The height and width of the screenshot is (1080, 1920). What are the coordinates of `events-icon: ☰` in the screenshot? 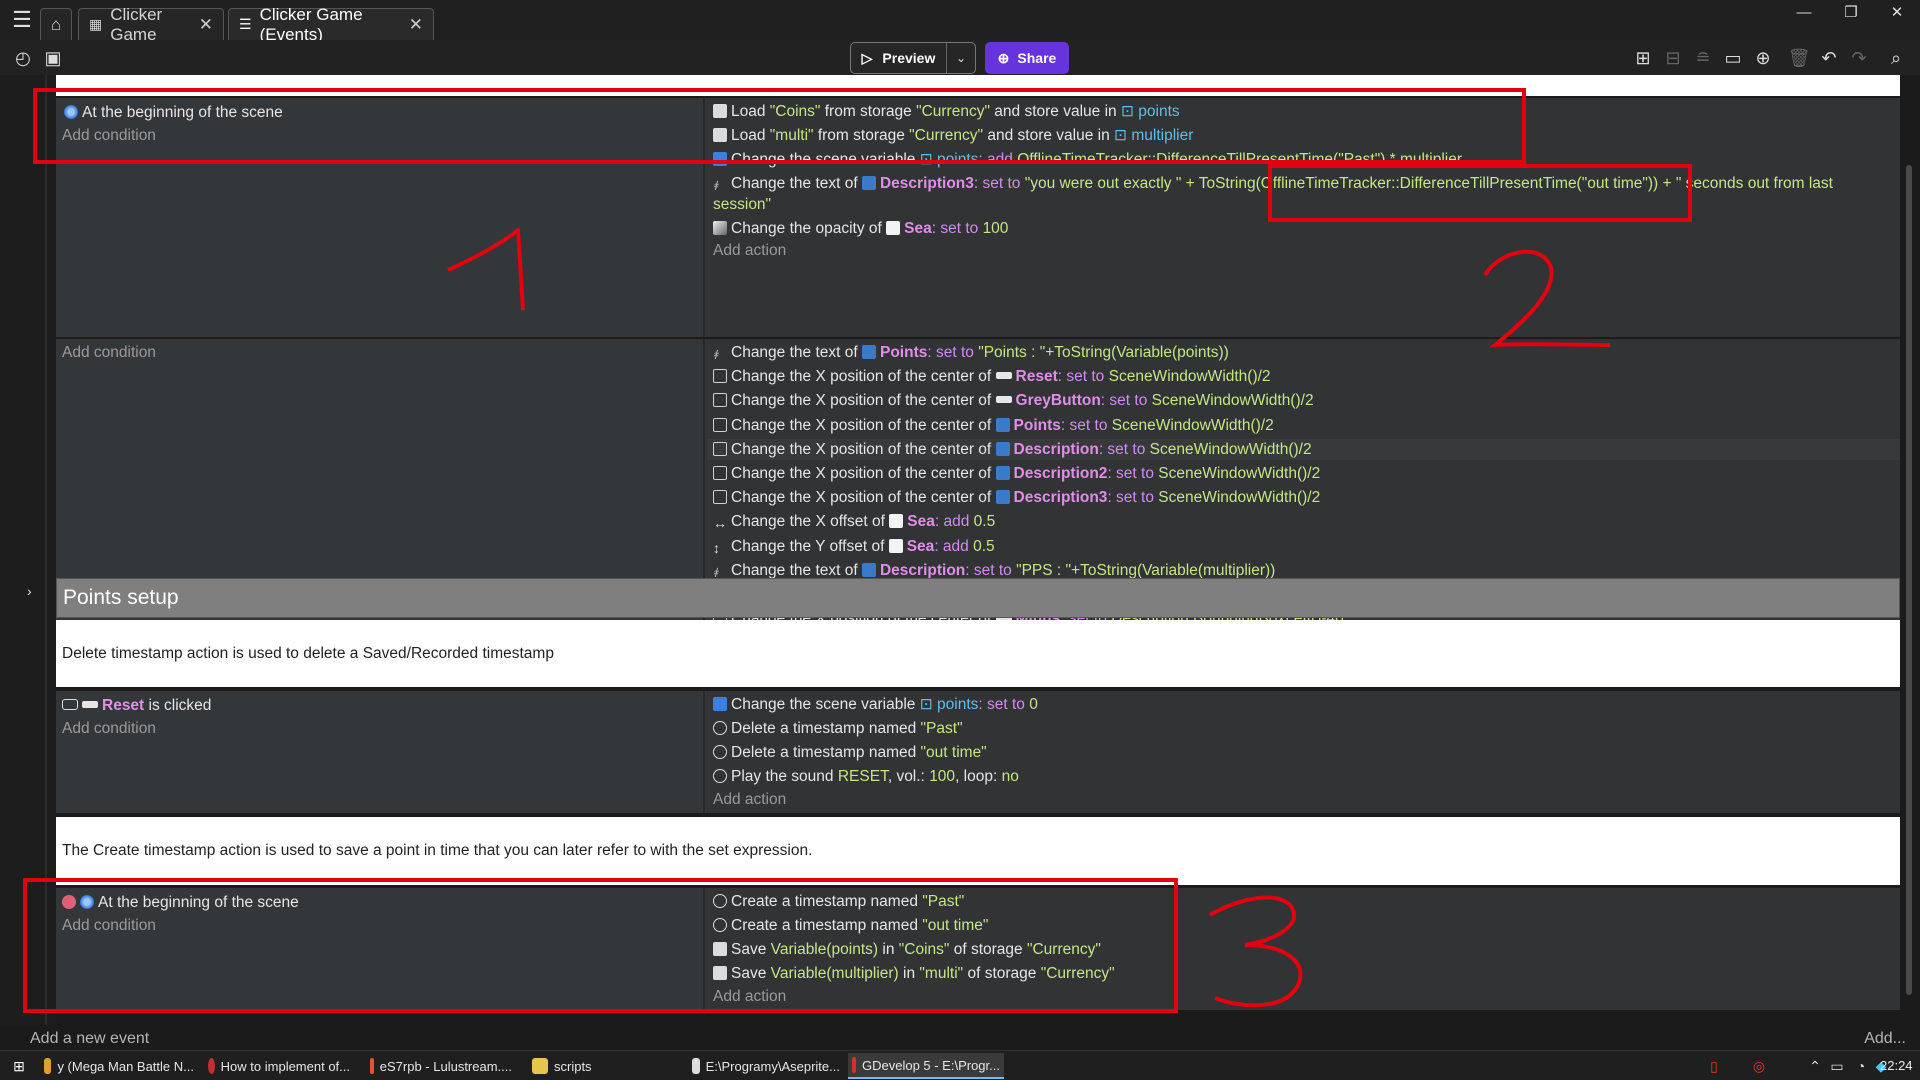 It's located at (245, 24).